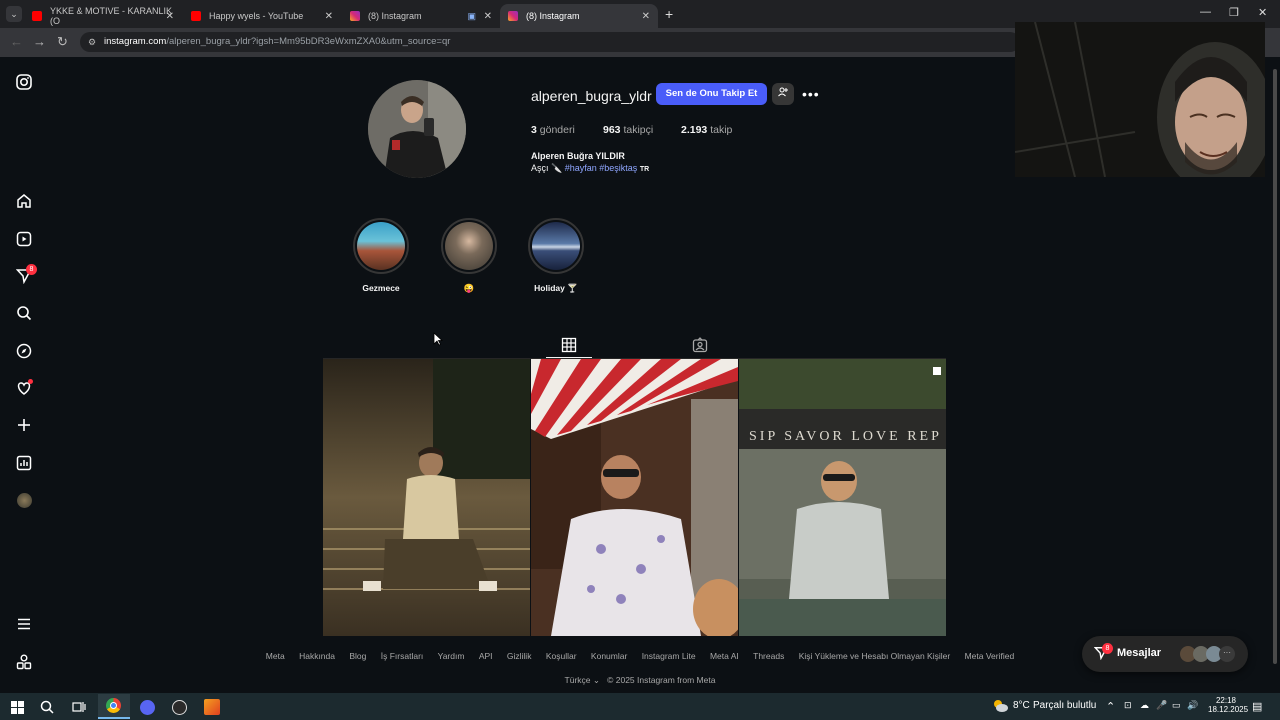 The image size is (1280, 720). What do you see at coordinates (24, 82) in the screenshot?
I see `instagram-logo-icon` at bounding box center [24, 82].